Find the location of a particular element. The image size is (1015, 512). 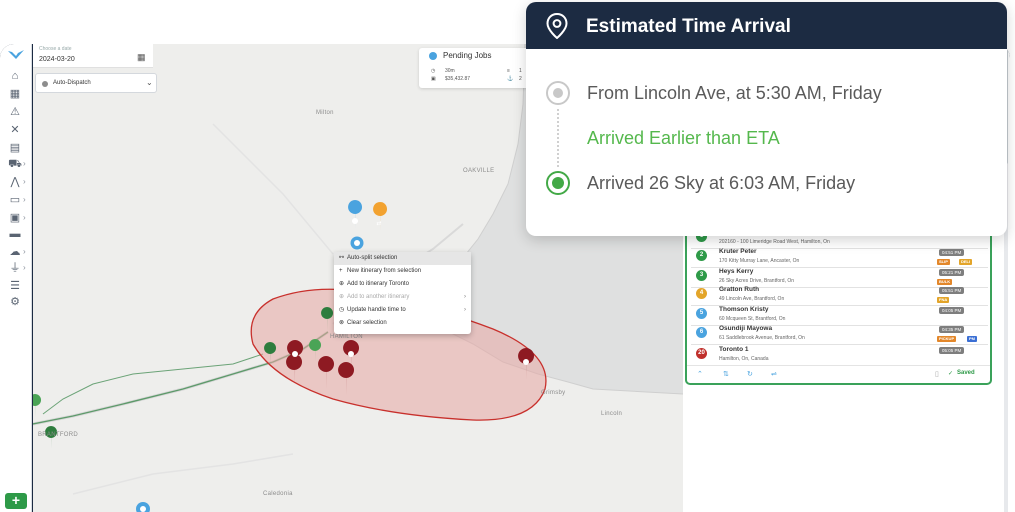

stop-number-badge: 2 is located at coordinates (701, 255).